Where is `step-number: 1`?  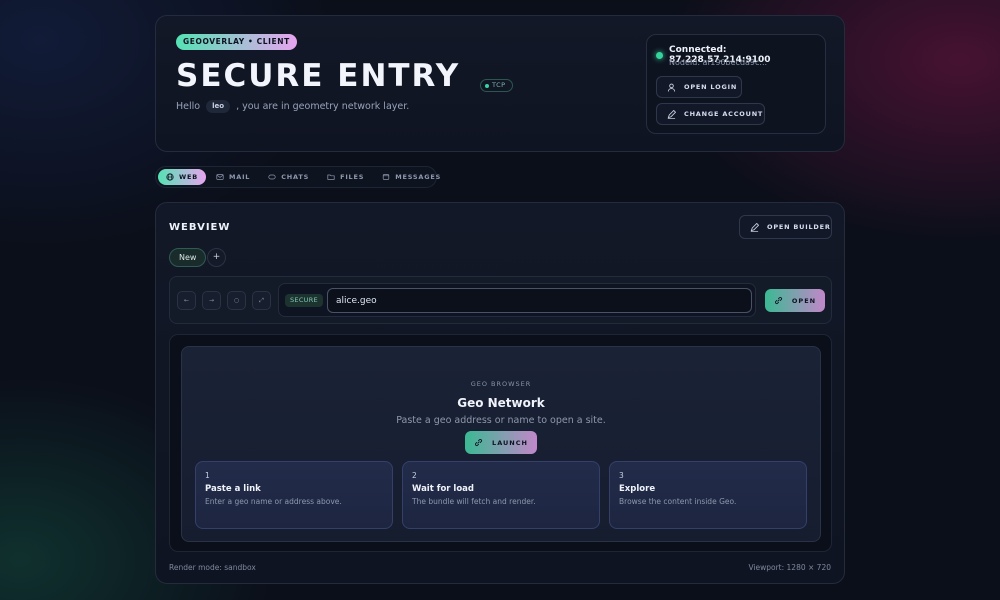 step-number: 1 is located at coordinates (207, 475).